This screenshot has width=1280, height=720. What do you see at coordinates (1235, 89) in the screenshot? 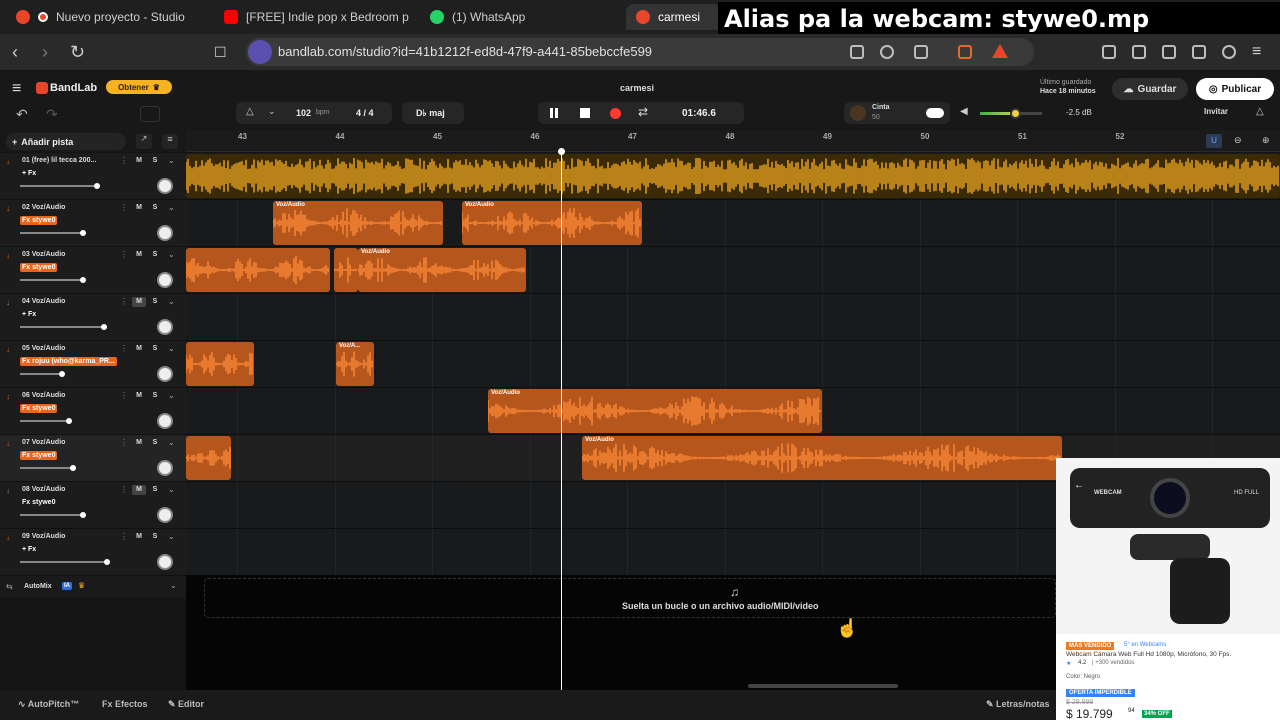
I see `publish-button: ◎ Publicar` at bounding box center [1235, 89].